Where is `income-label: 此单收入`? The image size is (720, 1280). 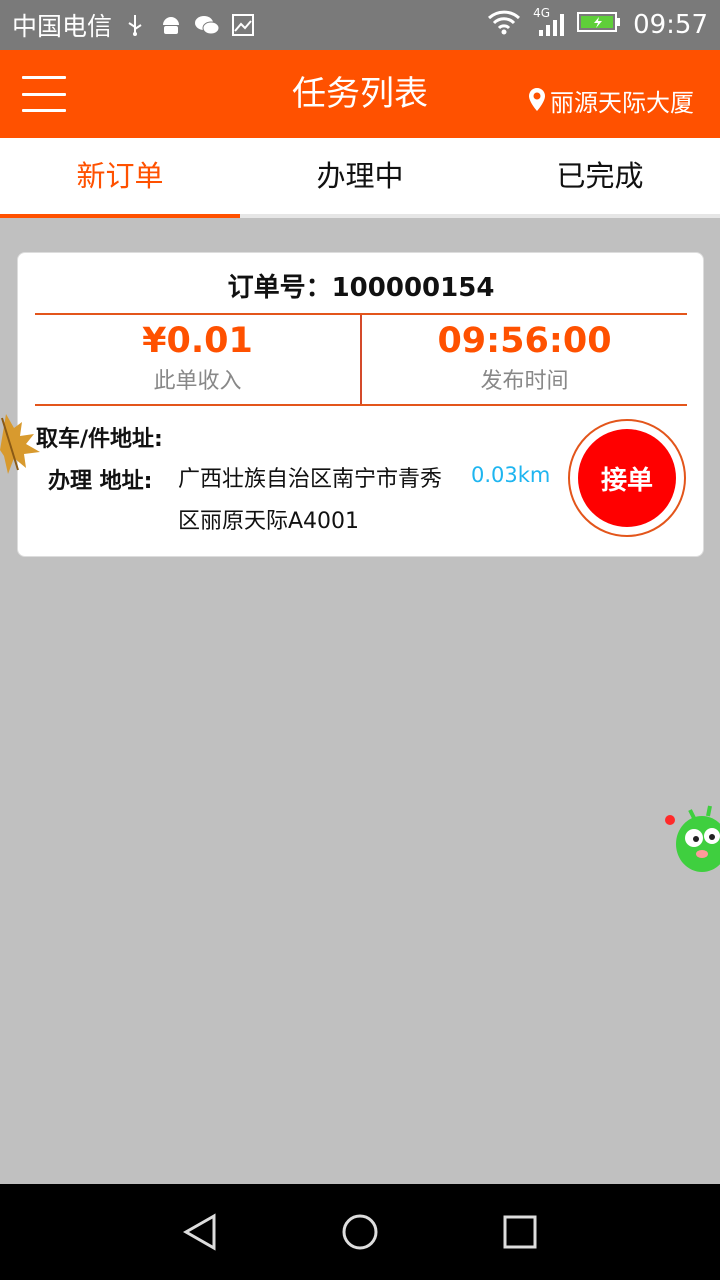 income-label: 此单收入 is located at coordinates (197, 381).